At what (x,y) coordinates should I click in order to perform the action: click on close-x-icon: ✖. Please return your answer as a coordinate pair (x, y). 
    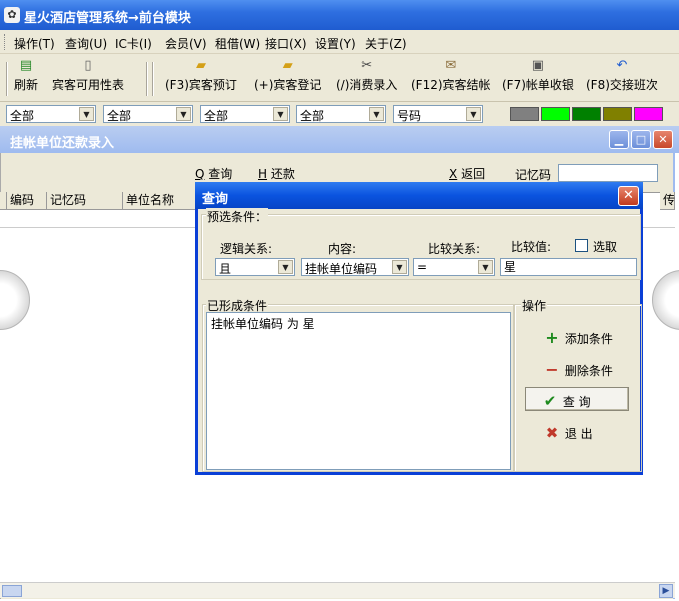
    Looking at the image, I should click on (552, 433).